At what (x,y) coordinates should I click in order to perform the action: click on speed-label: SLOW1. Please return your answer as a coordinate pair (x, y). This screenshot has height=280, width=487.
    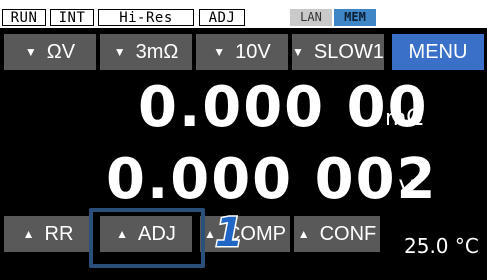
    Looking at the image, I should click on (348, 51).